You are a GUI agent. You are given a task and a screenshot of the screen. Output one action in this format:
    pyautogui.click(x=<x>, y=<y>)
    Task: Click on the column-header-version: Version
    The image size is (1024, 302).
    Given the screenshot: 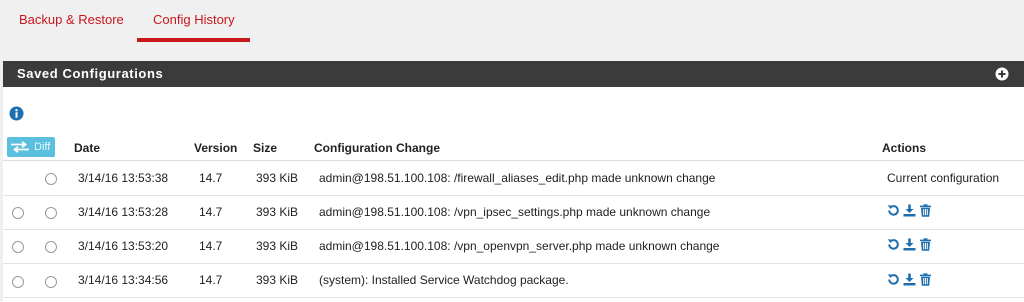 What is the action you would take?
    pyautogui.click(x=216, y=148)
    